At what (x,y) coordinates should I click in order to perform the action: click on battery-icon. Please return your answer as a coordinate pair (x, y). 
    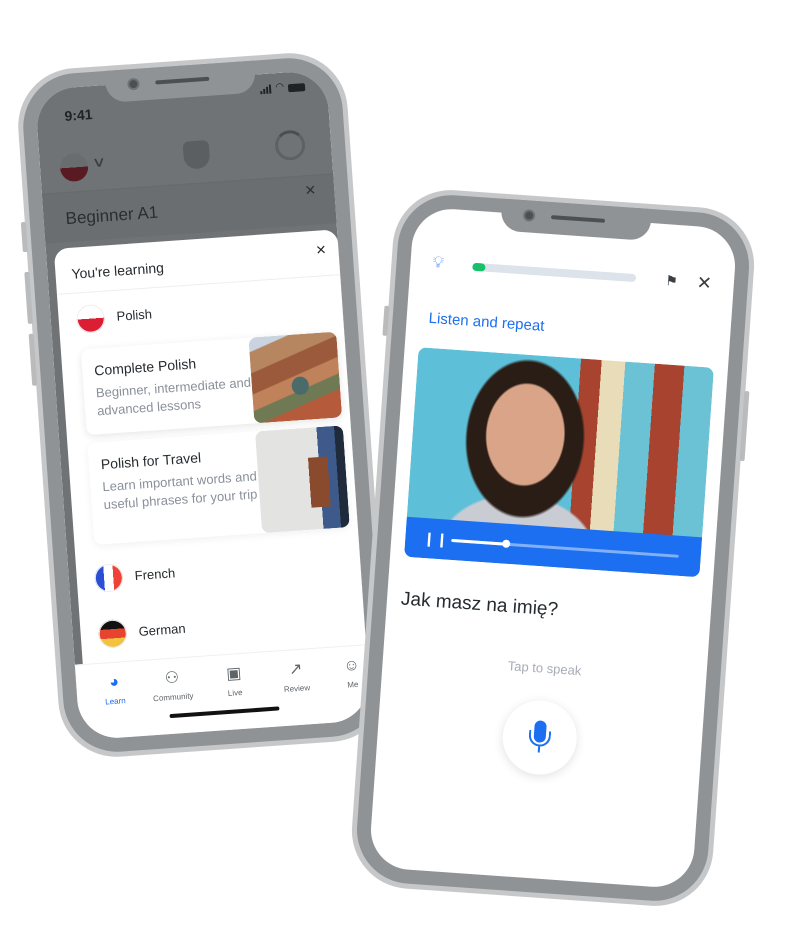
    Looking at the image, I should click on (296, 88).